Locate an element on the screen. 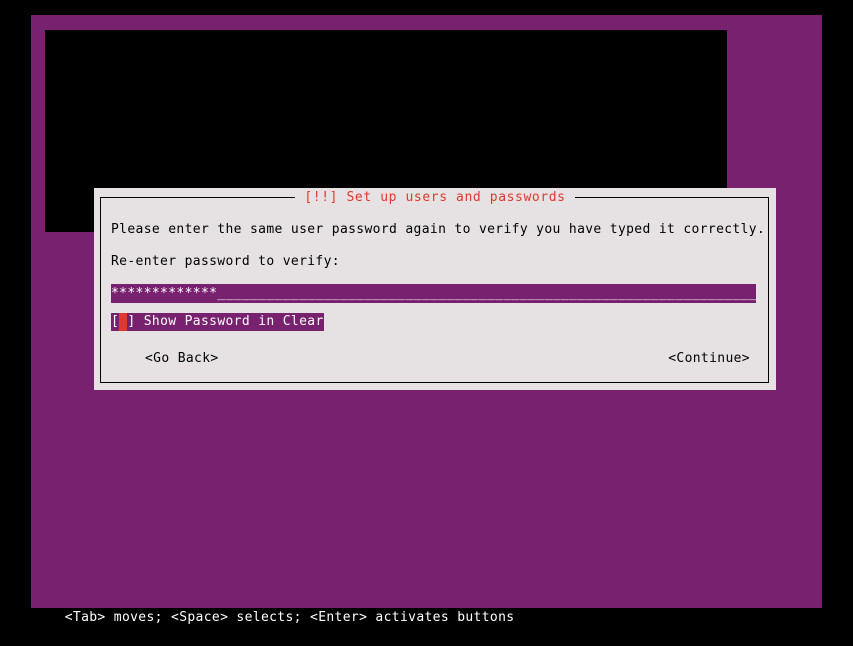  checkbox-open-bracket: [ is located at coordinates (115, 321).